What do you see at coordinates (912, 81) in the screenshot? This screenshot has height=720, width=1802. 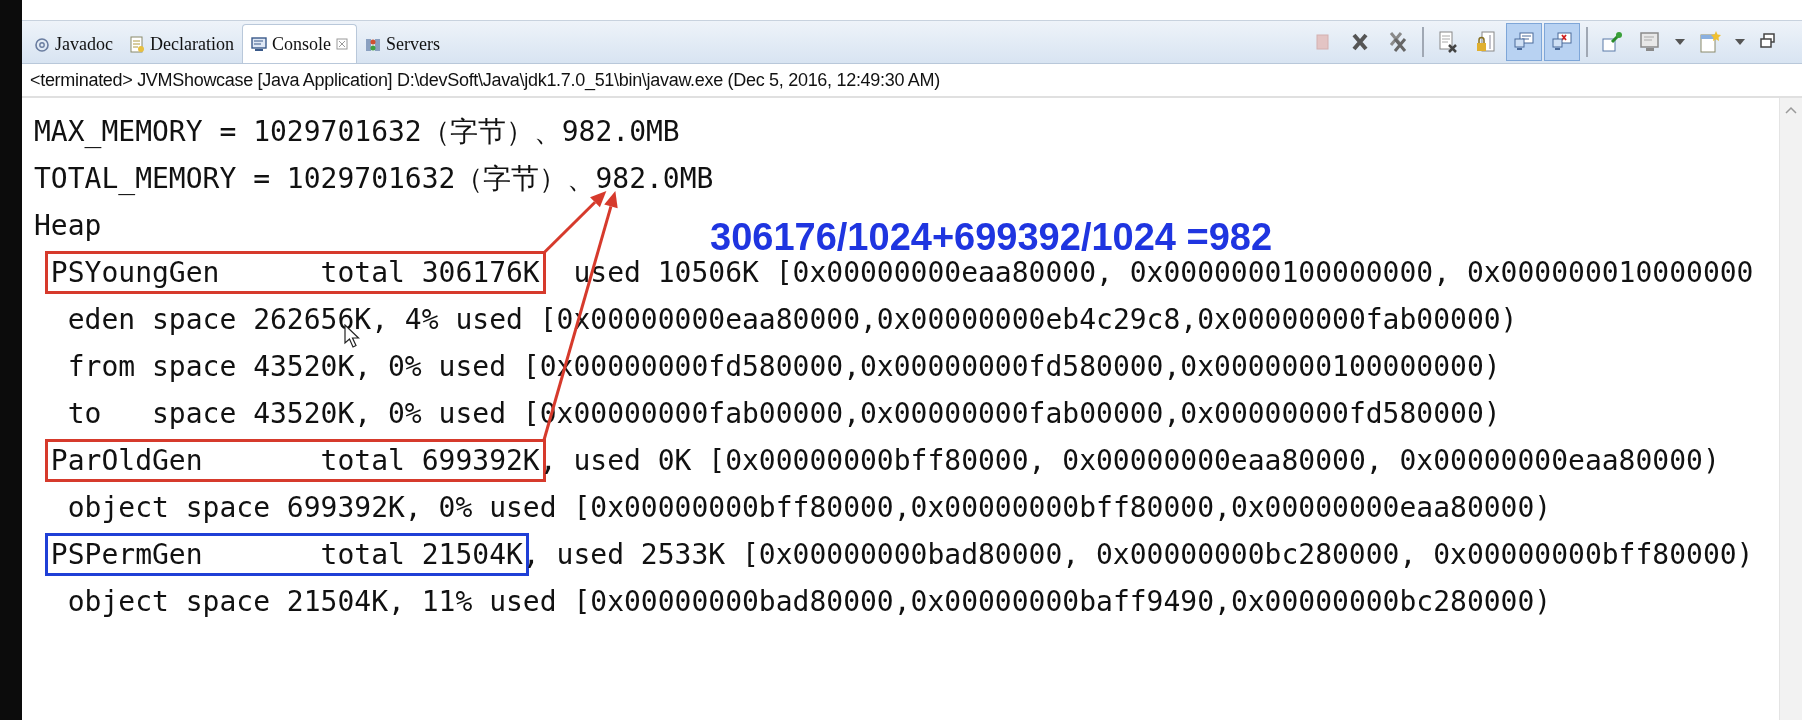 I see `process-status: <terminated> JVMShowcase [Java Application] D:\devSoft\Java\jdk1.7.0_51\bin\javaw.exe (Dec 5, 2016, 12:49:30 AM)` at bounding box center [912, 81].